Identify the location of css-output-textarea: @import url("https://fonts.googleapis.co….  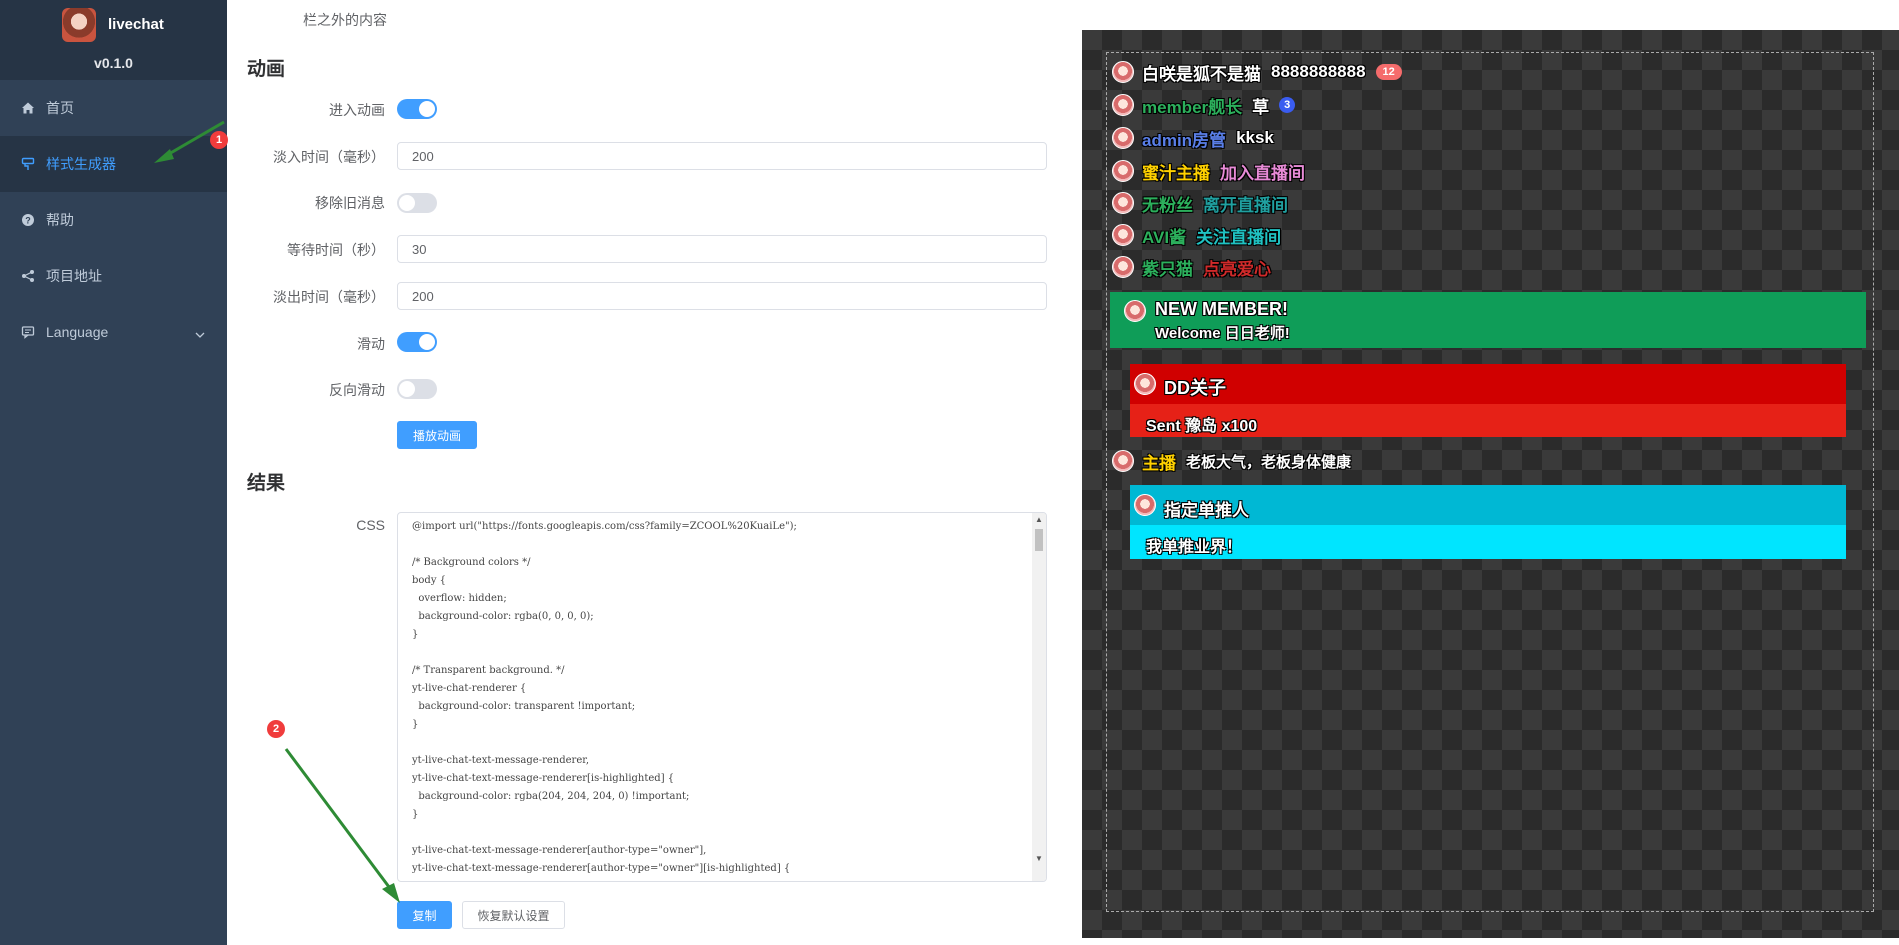
(722, 697).